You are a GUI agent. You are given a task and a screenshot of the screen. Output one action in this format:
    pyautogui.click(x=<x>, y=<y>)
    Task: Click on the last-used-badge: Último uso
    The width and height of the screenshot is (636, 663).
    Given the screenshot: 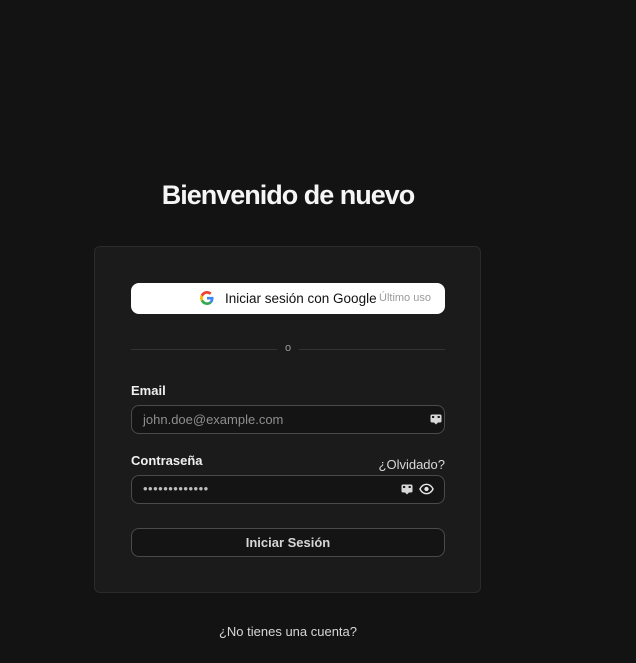 What is the action you would take?
    pyautogui.click(x=405, y=298)
    